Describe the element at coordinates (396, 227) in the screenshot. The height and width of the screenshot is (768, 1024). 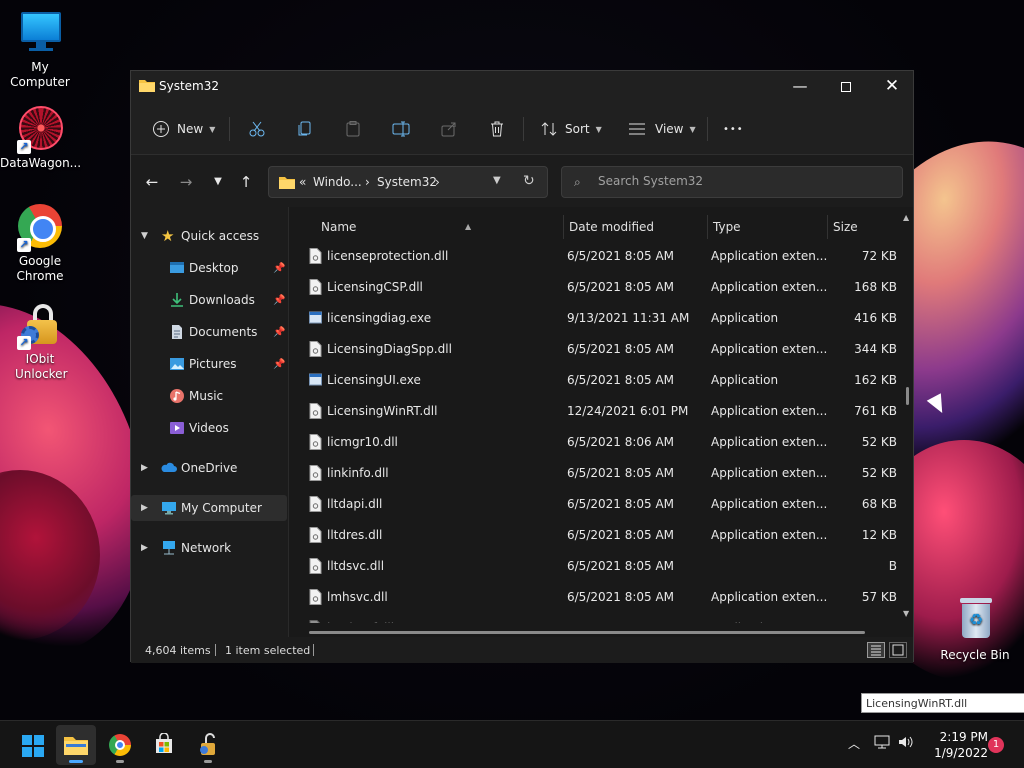
I see `column-header-name: Name ▲` at that location.